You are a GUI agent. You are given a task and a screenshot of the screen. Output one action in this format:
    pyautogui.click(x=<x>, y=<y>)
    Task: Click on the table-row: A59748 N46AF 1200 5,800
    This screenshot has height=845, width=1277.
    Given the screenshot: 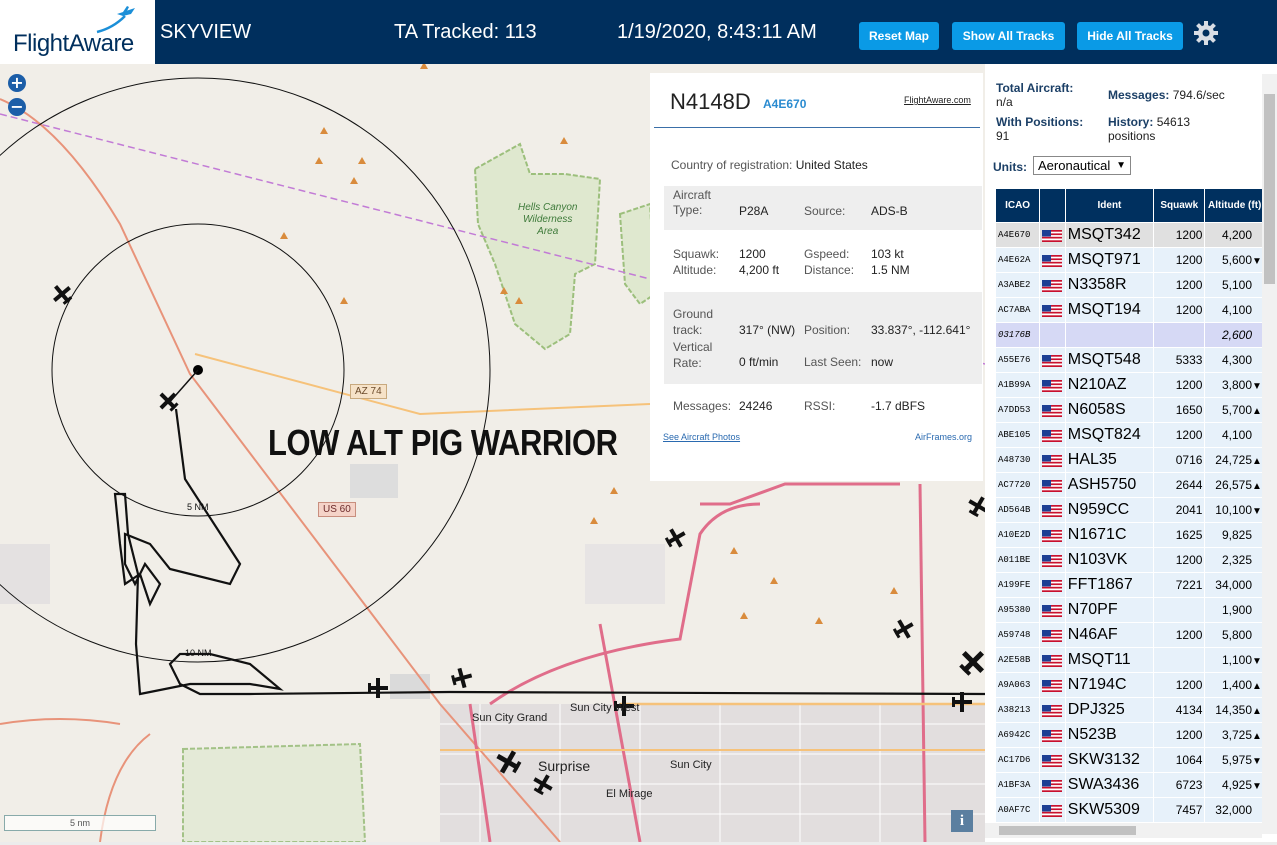 What is the action you would take?
    pyautogui.click(x=1129, y=635)
    